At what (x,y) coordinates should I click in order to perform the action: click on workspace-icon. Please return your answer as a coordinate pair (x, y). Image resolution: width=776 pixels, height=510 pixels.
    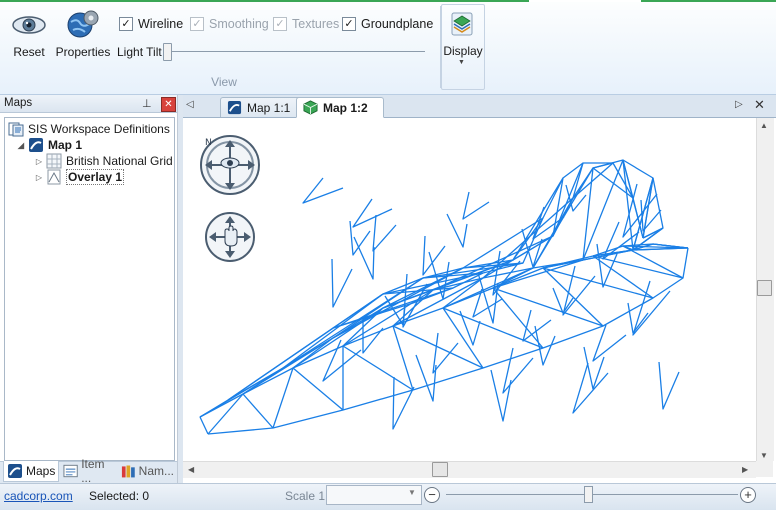
    Looking at the image, I should click on (16, 129).